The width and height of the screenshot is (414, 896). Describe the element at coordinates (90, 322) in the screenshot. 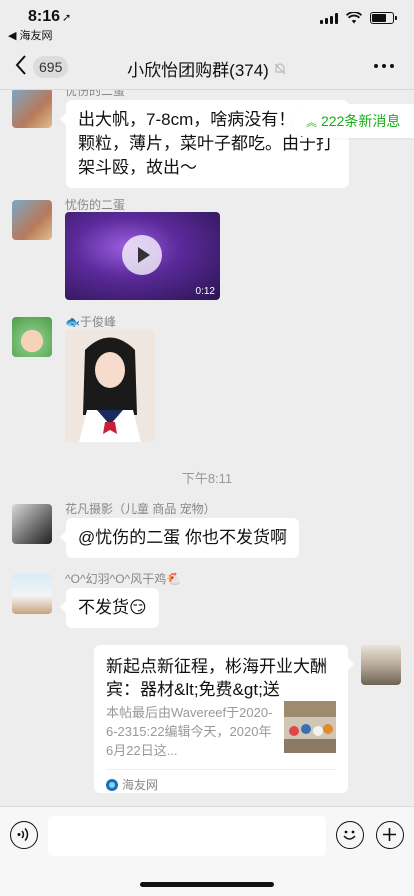

I see `sender-name: 🐟于俊峰` at that location.